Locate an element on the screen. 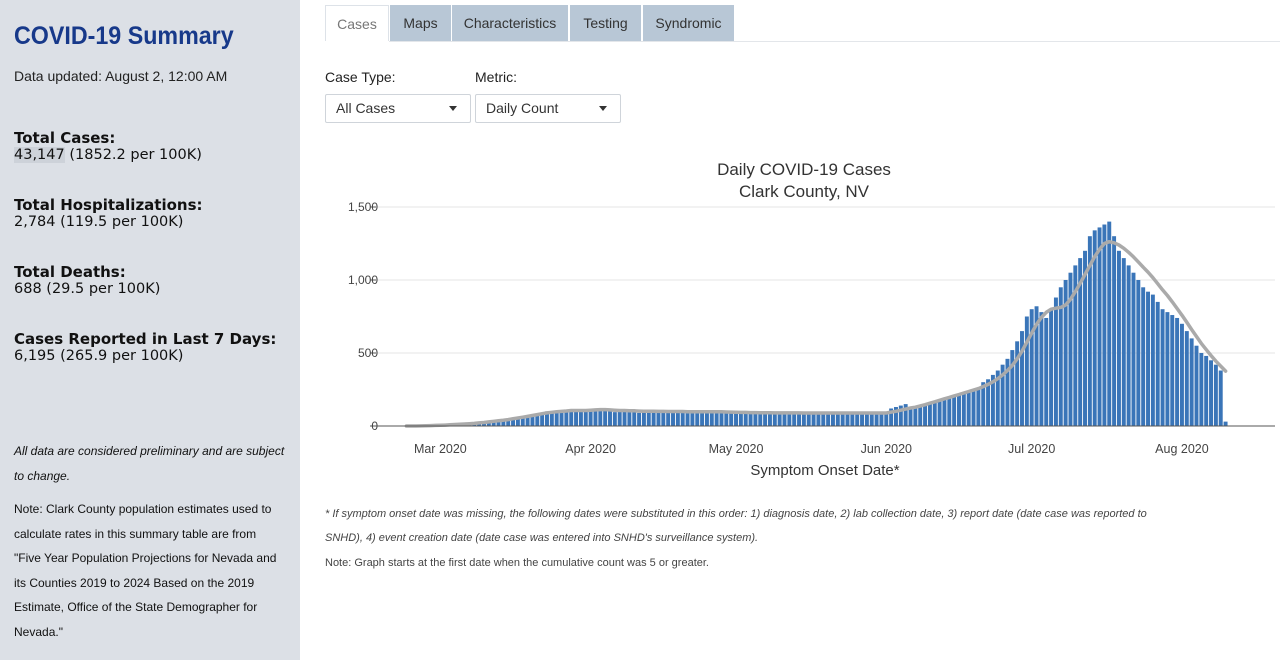 The image size is (1280, 660). tab-cases: Cases is located at coordinates (357, 23).